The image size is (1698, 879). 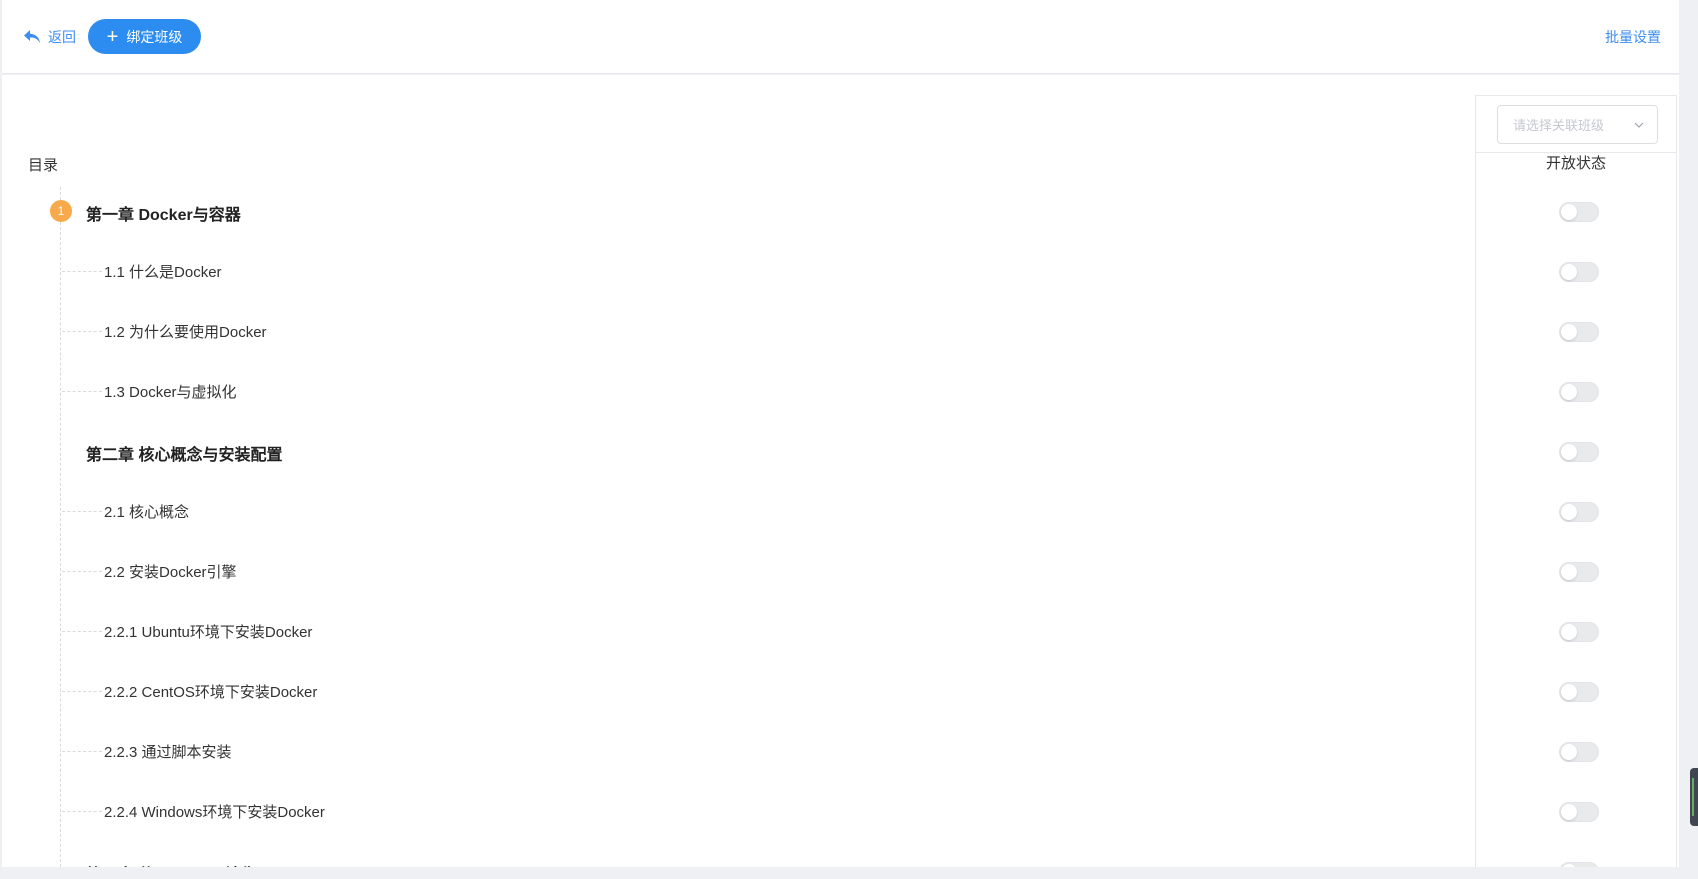 I want to click on open-status-header: 开放状态, so click(x=1575, y=163).